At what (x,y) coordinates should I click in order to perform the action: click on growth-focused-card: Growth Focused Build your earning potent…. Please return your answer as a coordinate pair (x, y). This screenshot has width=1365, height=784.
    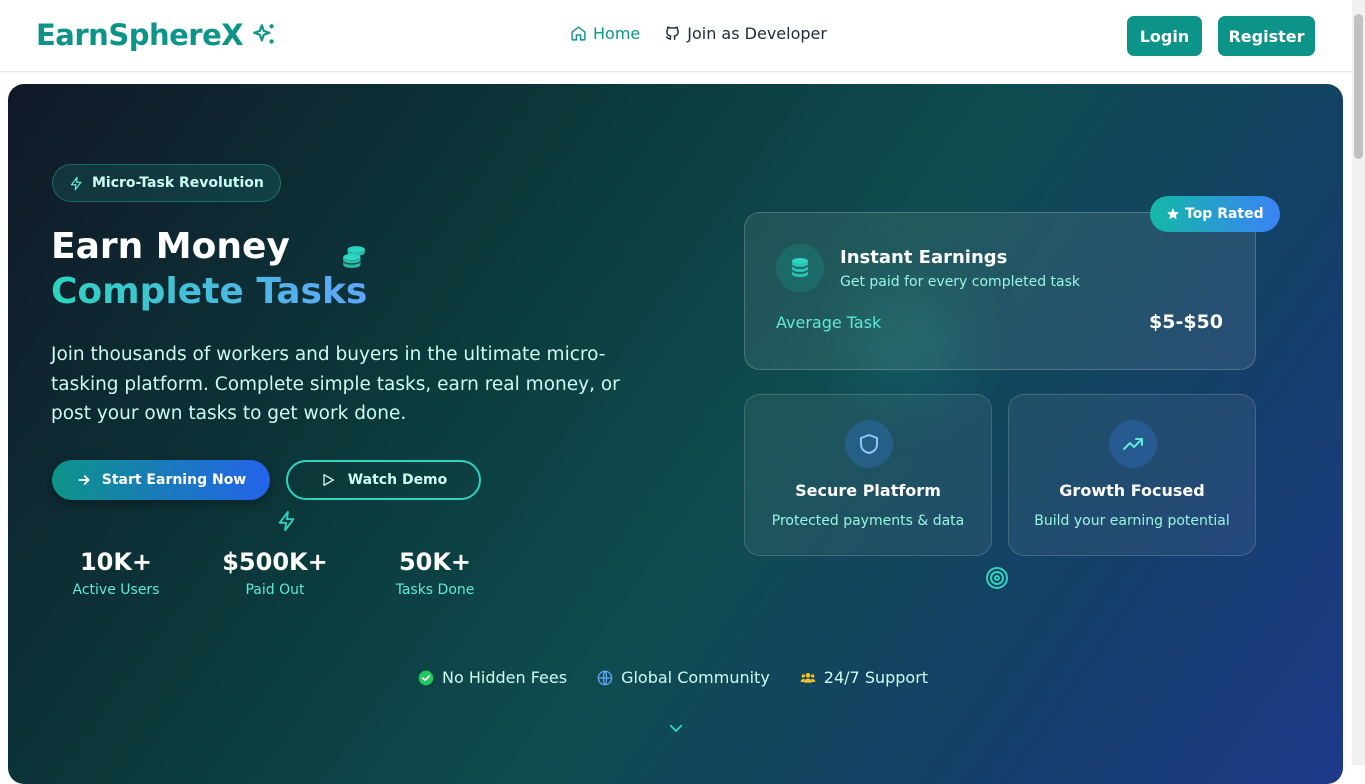
    Looking at the image, I should click on (1132, 475).